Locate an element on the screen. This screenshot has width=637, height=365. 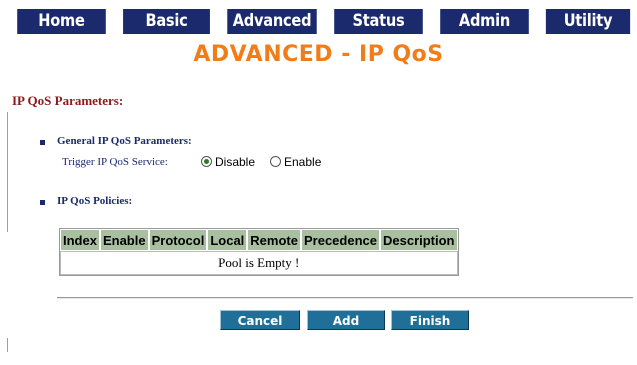
general-params-heading: General IP QoS Parameters: is located at coordinates (124, 141).